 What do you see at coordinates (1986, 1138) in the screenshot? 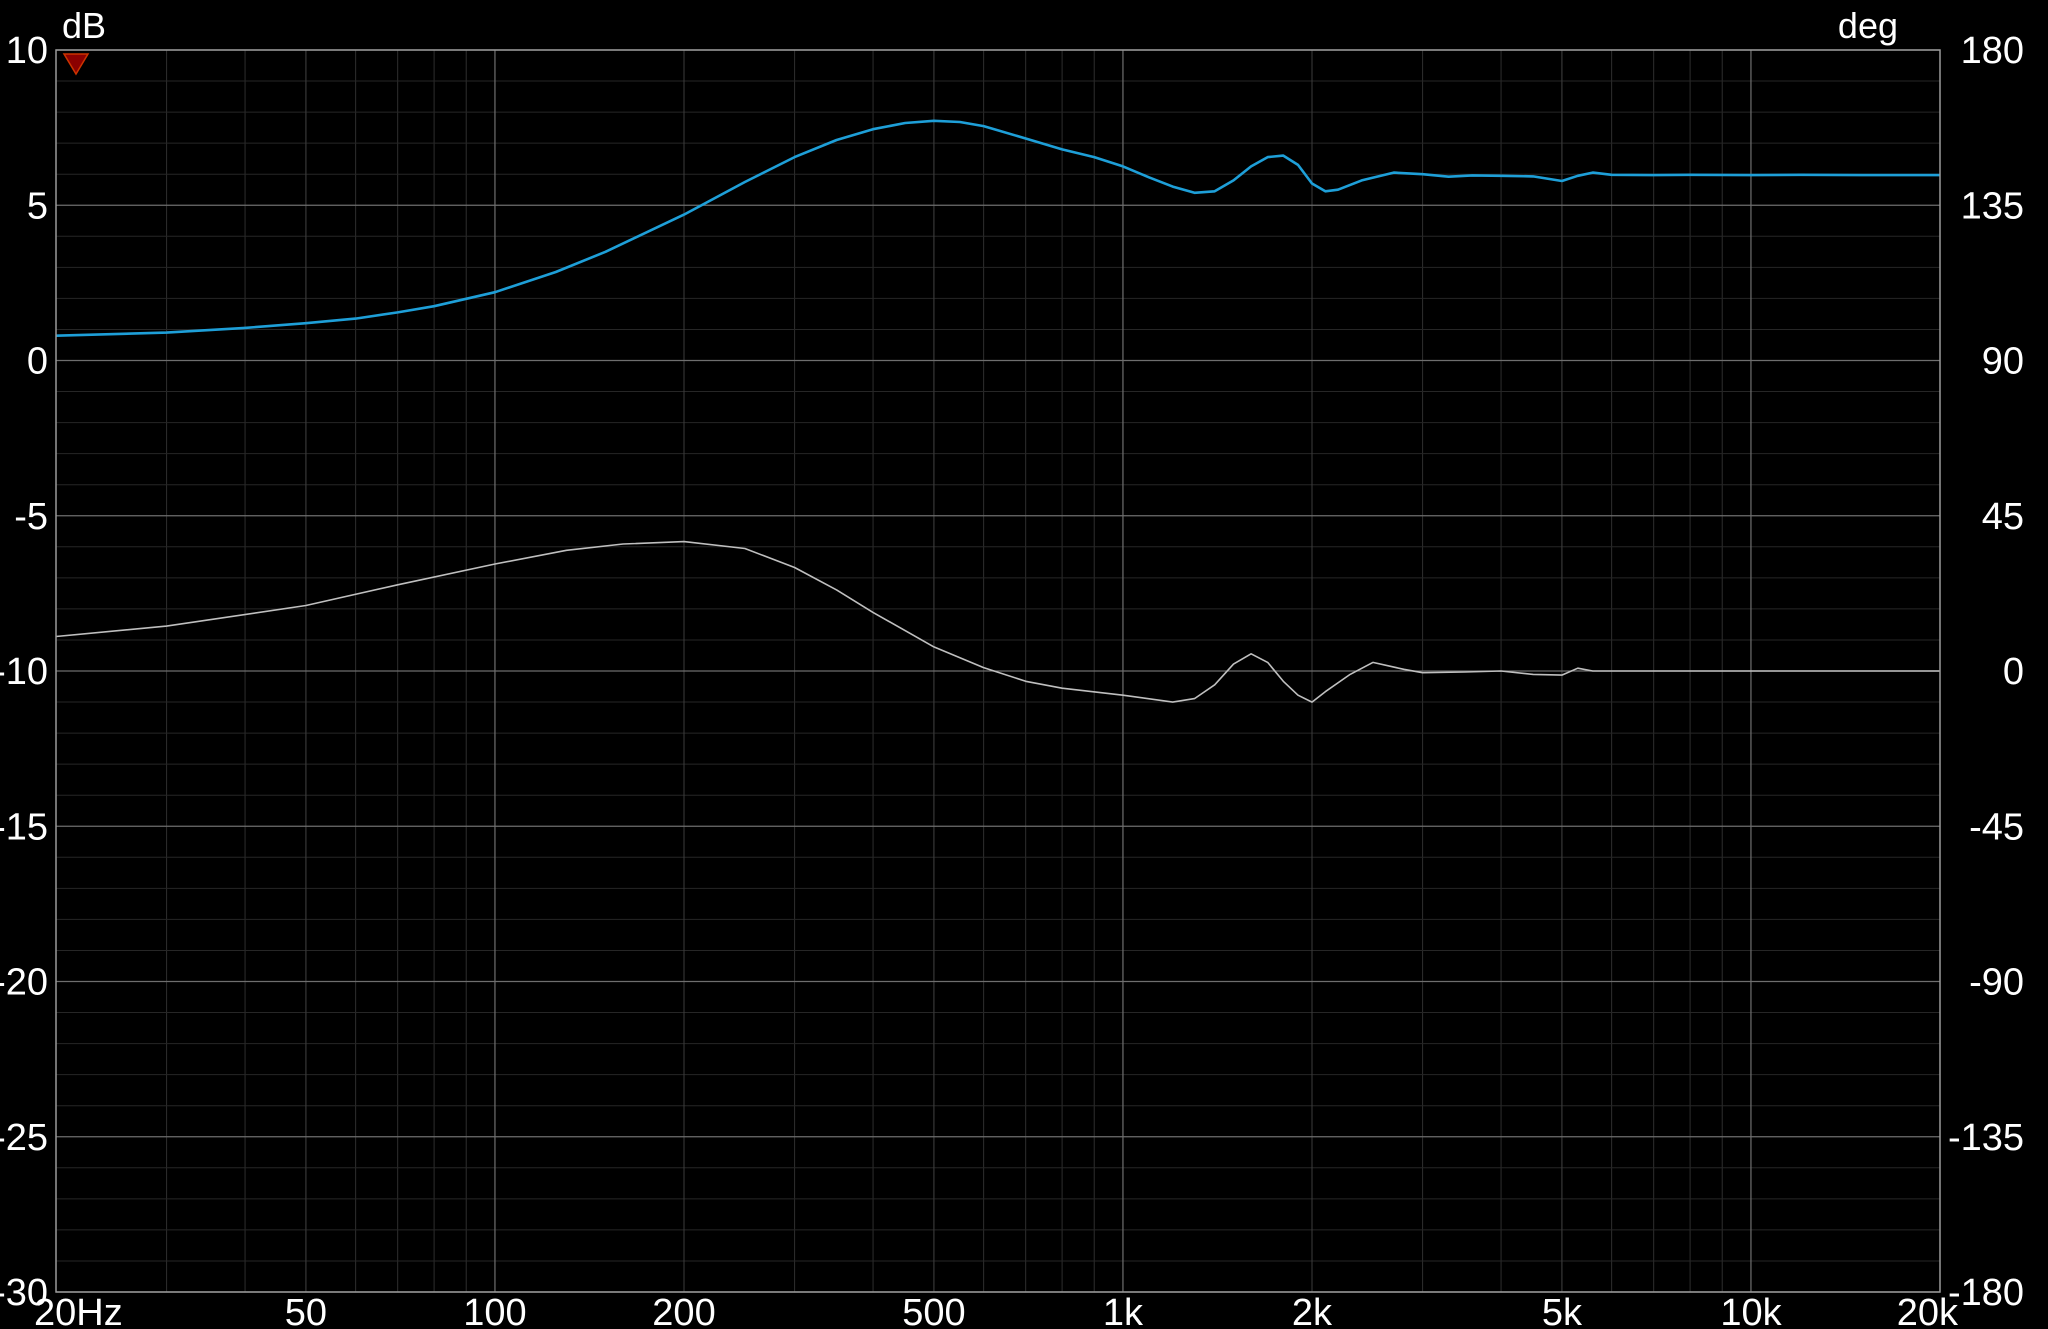
I see `right-y-tick-label: -135` at bounding box center [1986, 1138].